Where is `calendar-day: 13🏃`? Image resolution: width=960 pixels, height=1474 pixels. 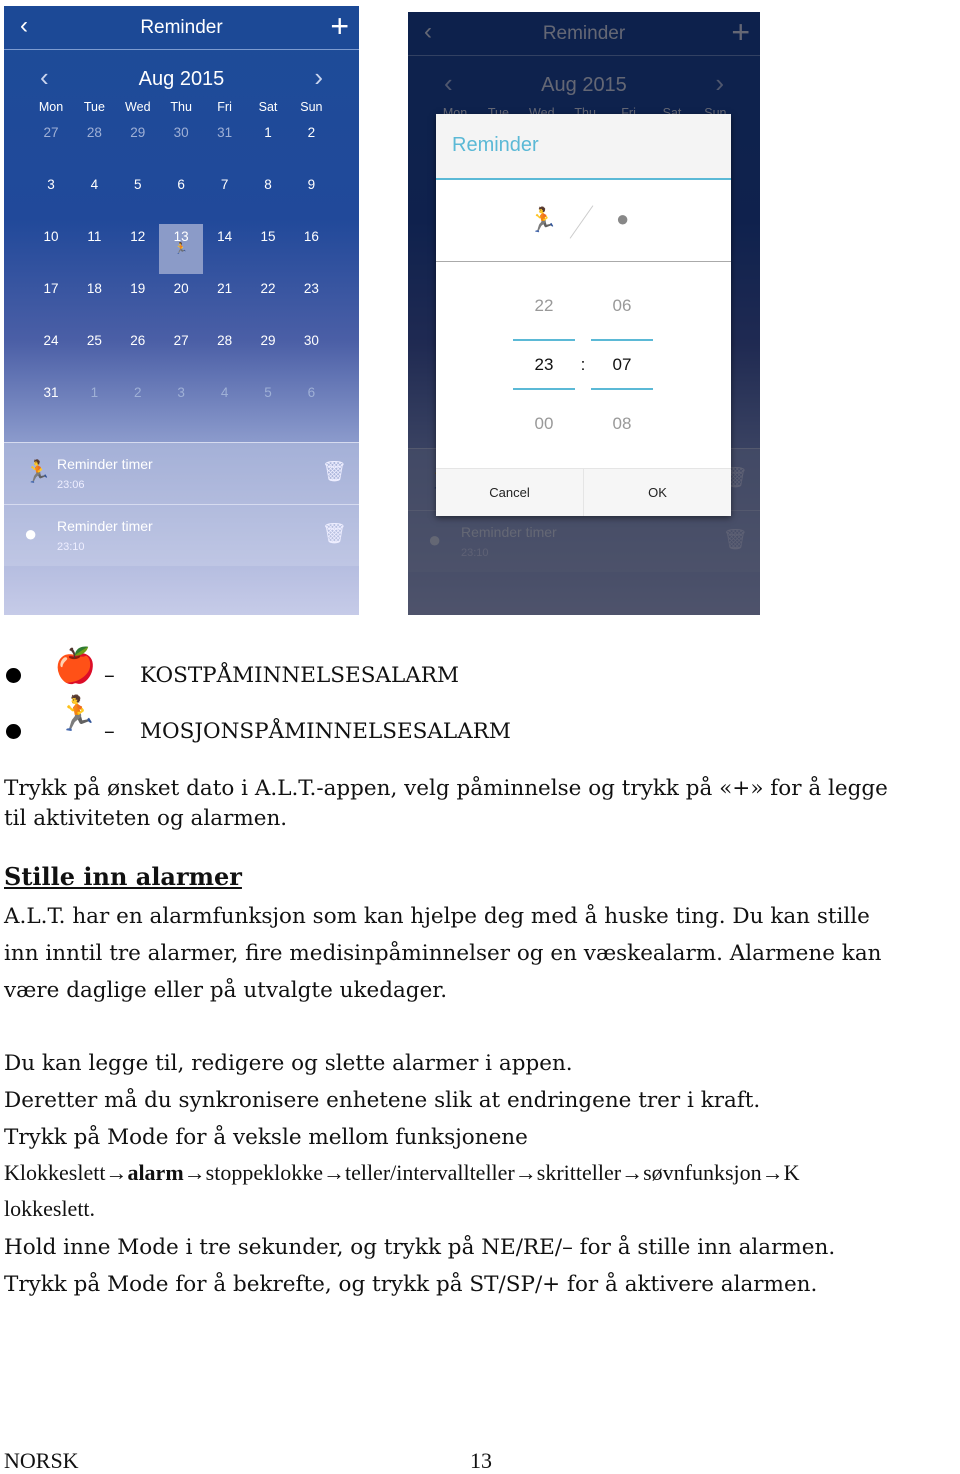
calendar-day: 13🏃 is located at coordinates (181, 249).